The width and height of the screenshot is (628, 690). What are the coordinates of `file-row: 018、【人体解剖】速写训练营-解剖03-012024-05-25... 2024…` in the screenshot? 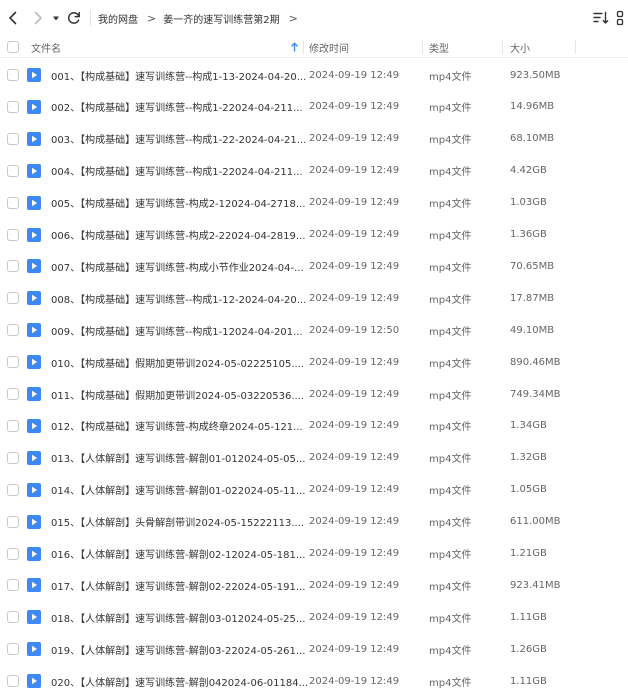 It's located at (314, 617).